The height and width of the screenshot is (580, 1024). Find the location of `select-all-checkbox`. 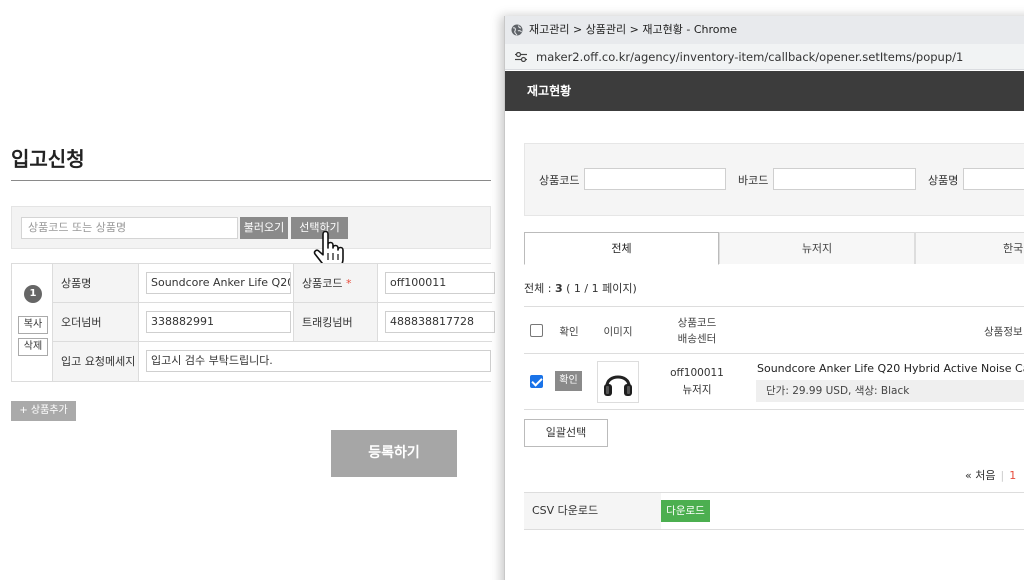

select-all-checkbox is located at coordinates (536, 330).